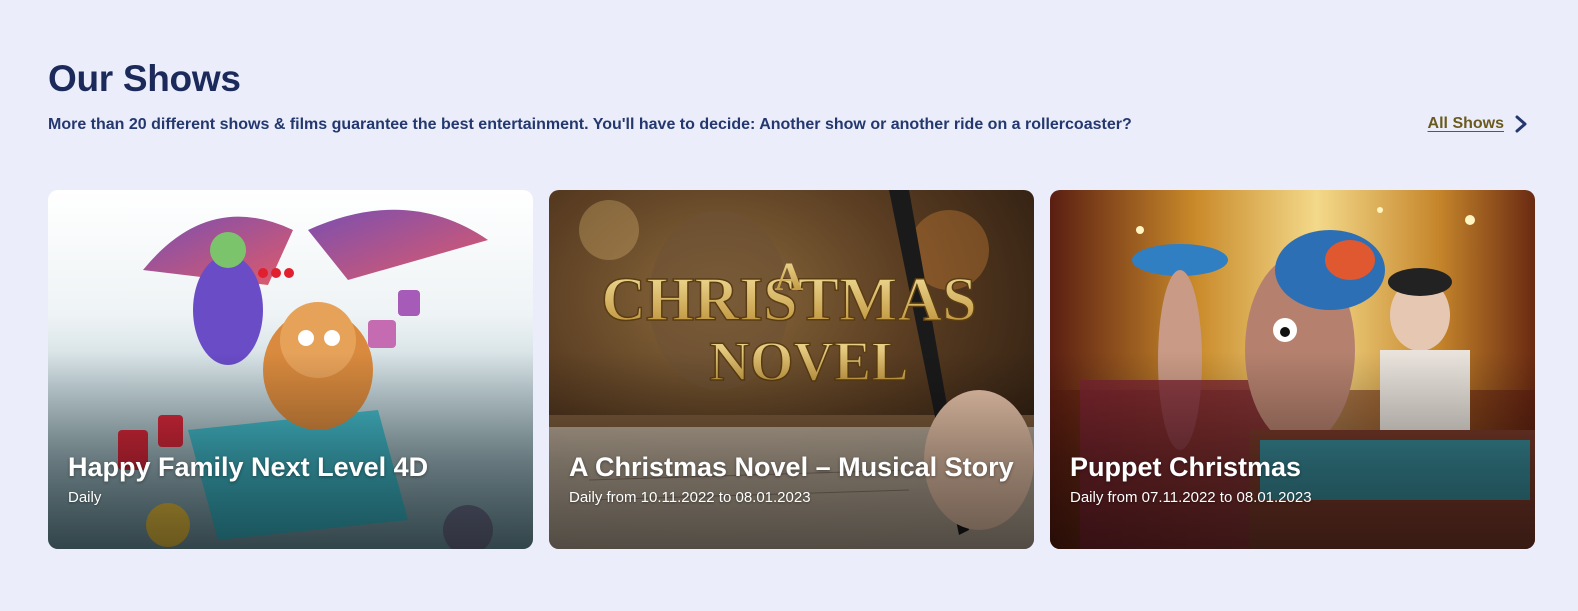 This screenshot has height=611, width=1578. What do you see at coordinates (1191, 497) in the screenshot?
I see `show-schedule: Daily from 07.11.2022 to 08.01.2023` at bounding box center [1191, 497].